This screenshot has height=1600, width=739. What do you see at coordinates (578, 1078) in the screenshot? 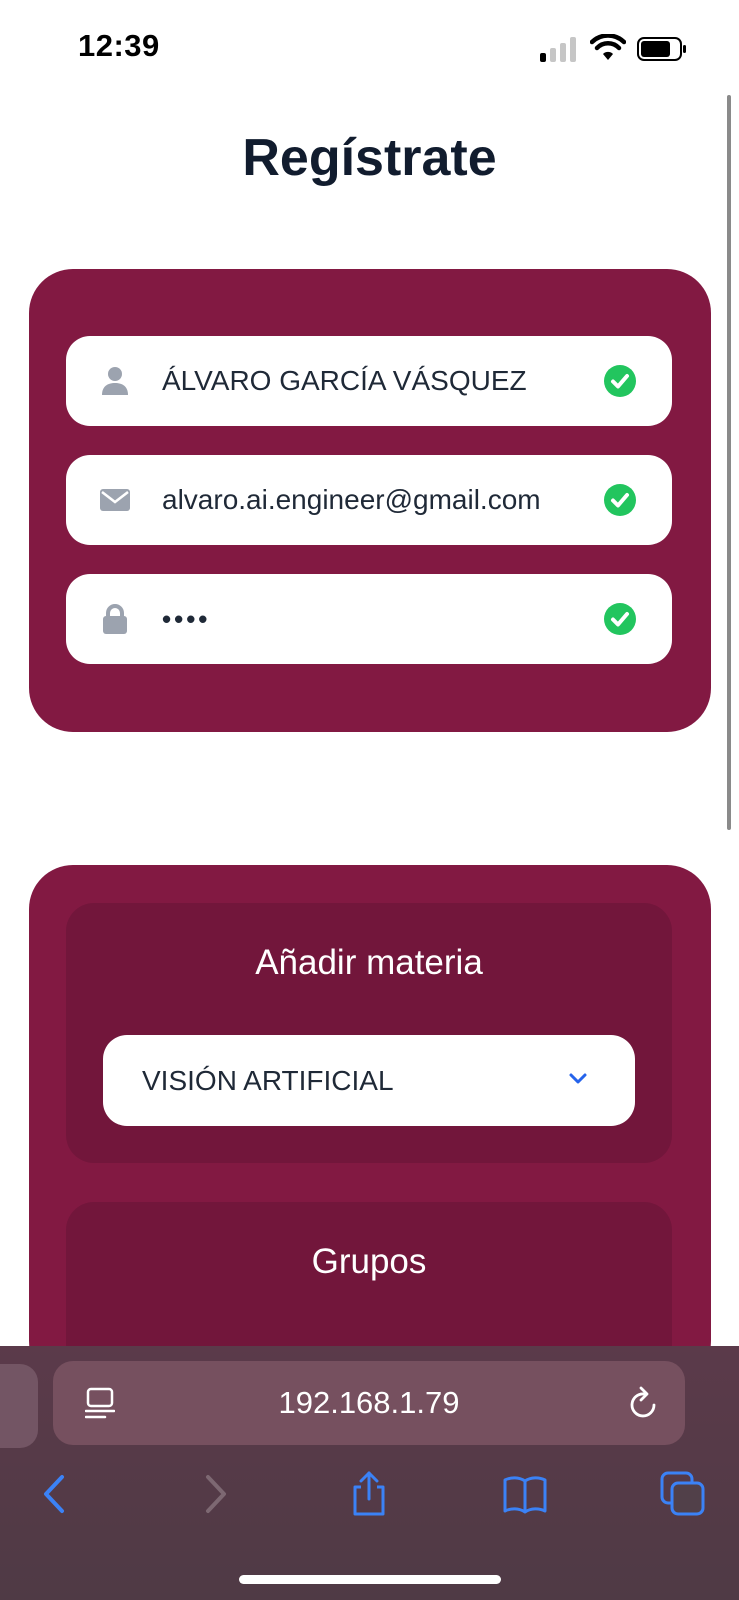
I see `chevron-down-icon` at bounding box center [578, 1078].